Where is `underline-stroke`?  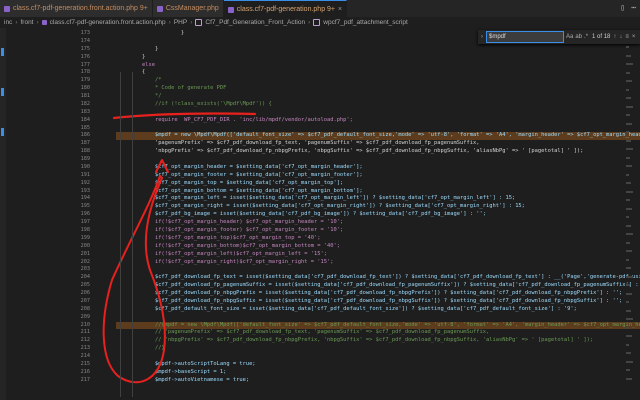 underline-stroke is located at coordinates (184, 116).